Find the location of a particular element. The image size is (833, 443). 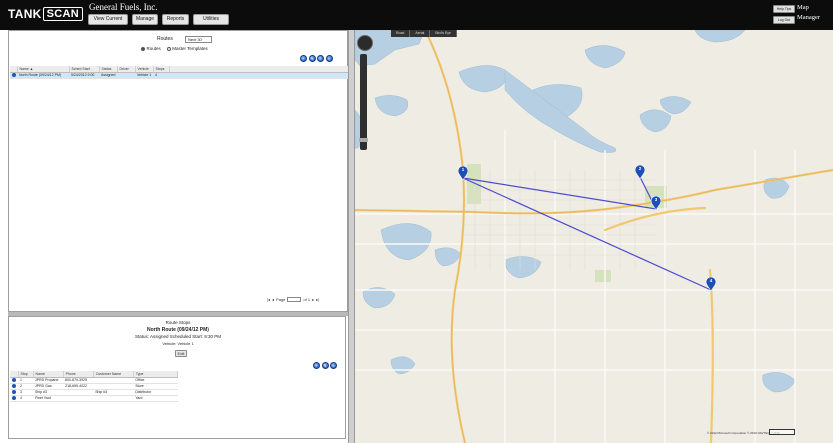

stops-action-buttons: + ✎ × is located at coordinates (325, 365).